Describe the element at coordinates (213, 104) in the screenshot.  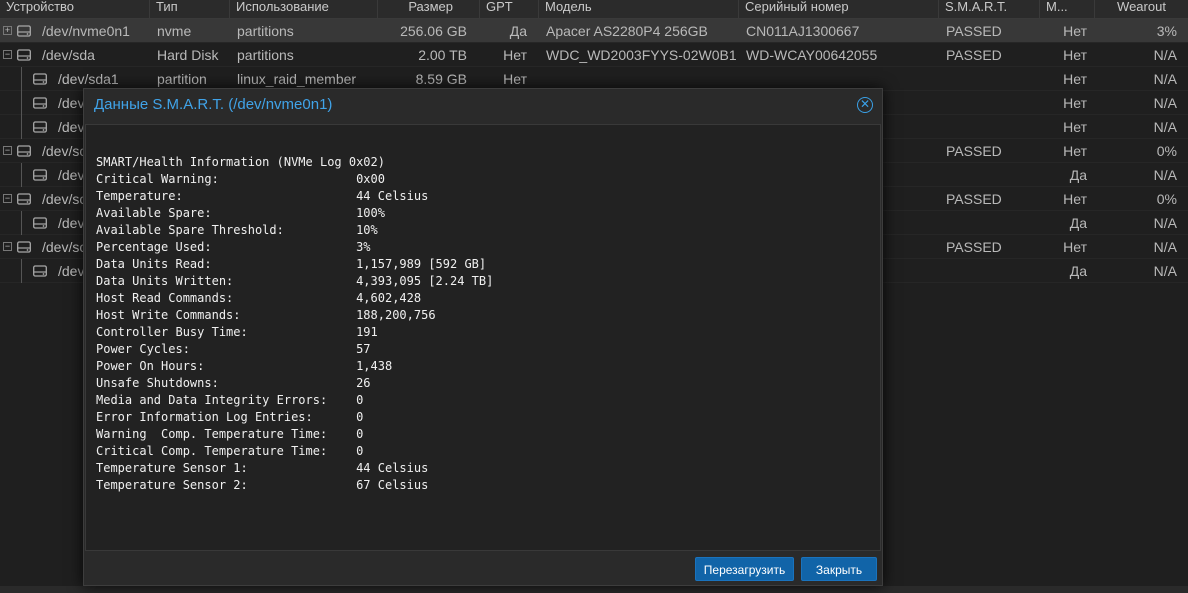
I see `dialog-title: Данные S.M.A.R.T. (/dev/nvme0n1)` at that location.